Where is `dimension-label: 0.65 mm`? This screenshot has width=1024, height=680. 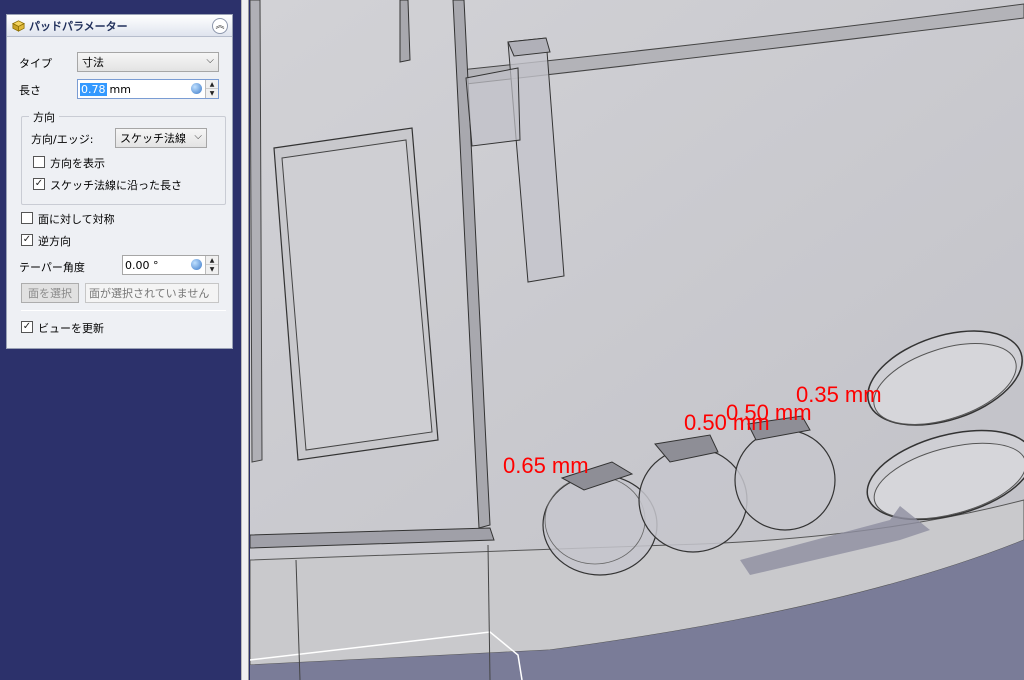
dimension-label: 0.65 mm is located at coordinates (546, 465).